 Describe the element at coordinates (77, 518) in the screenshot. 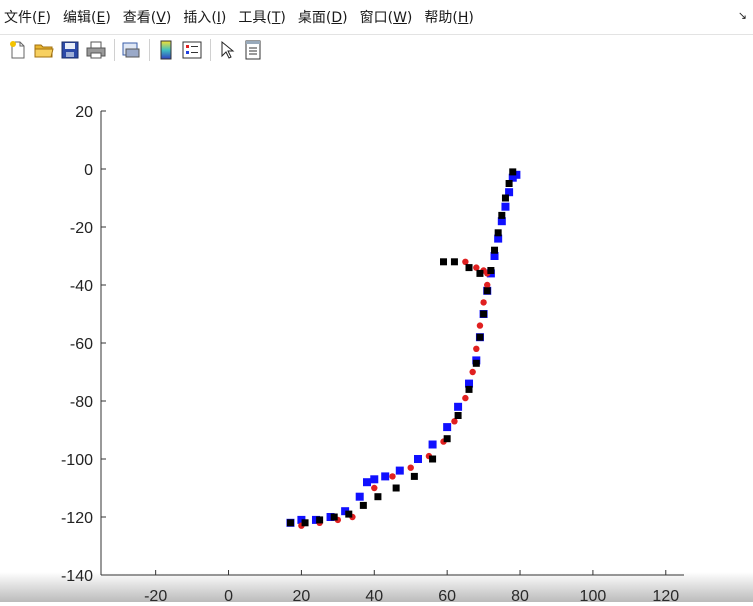

I see `y-tick-label: -120` at that location.